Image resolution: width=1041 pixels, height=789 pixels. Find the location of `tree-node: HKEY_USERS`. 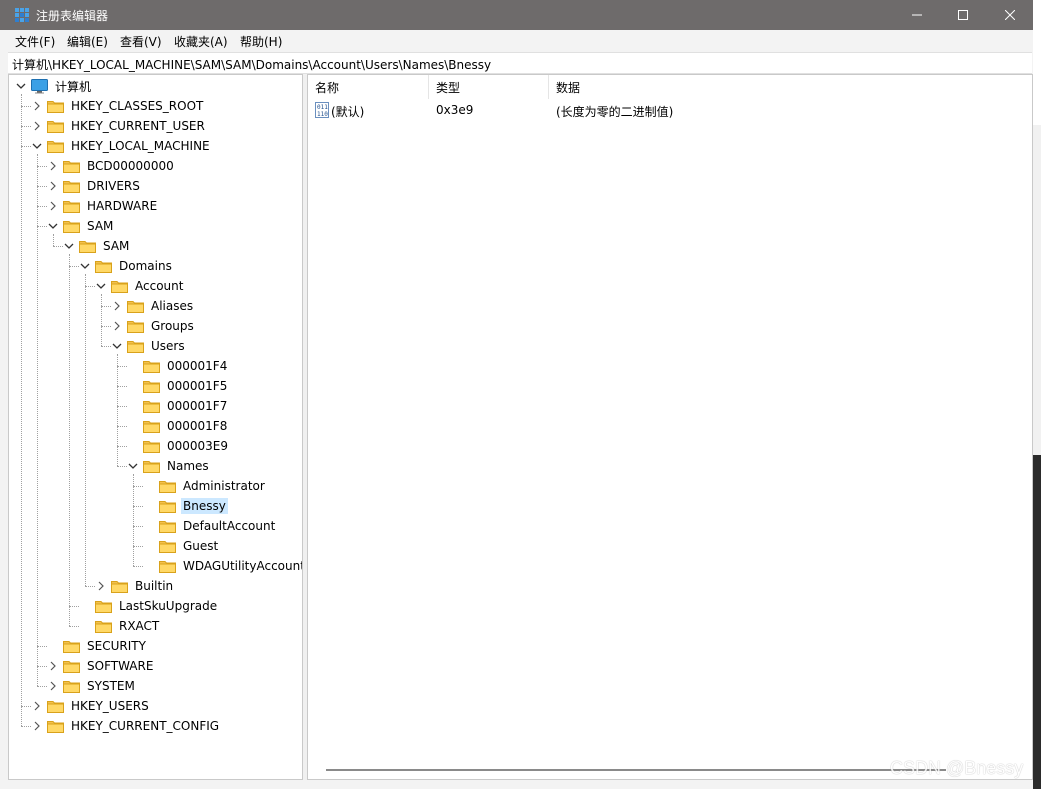

tree-node: HKEY_USERS is located at coordinates (91, 706).